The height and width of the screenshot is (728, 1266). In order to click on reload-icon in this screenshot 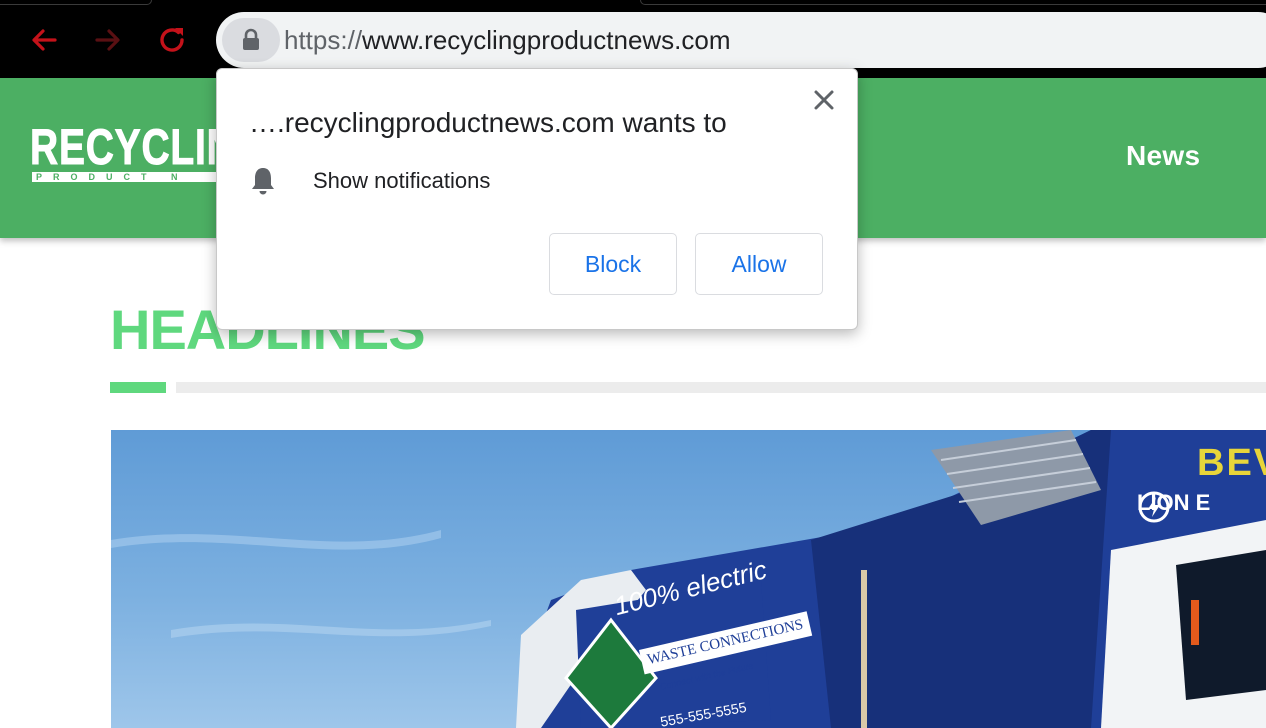, I will do `click(172, 40)`.